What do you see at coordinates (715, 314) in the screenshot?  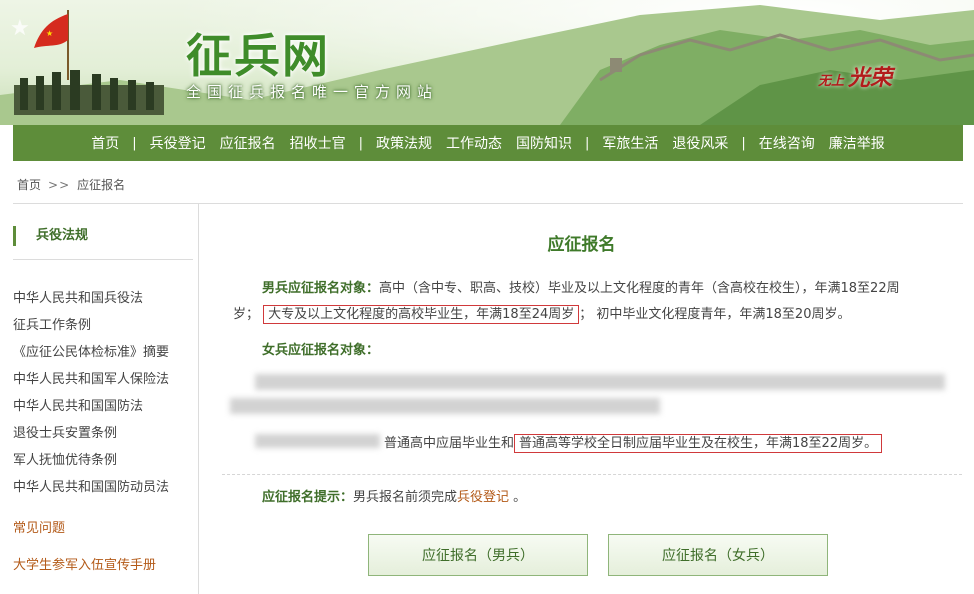 I see `male-eligibility-suffix: ； 初中毕业文化程度青年，年满18至20周岁。` at bounding box center [715, 314].